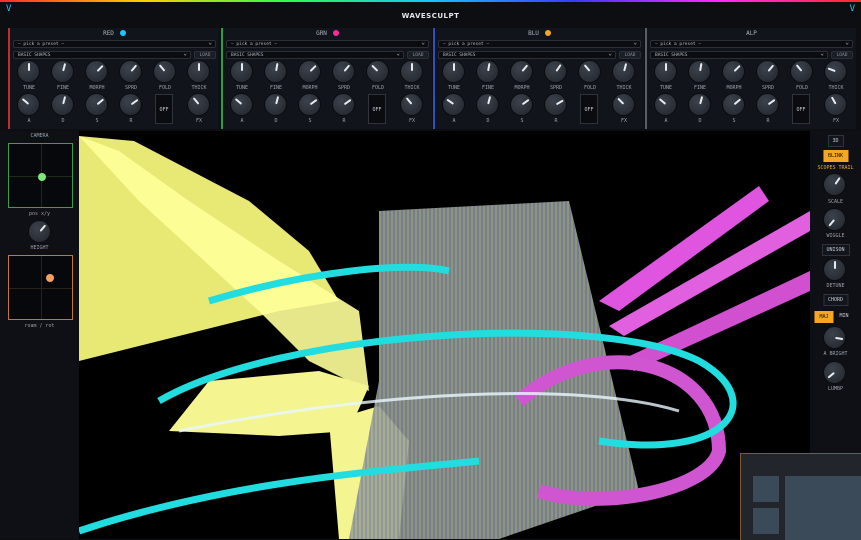 The width and height of the screenshot is (861, 540). I want to click on 3d-toggle-button: 3D, so click(835, 141).